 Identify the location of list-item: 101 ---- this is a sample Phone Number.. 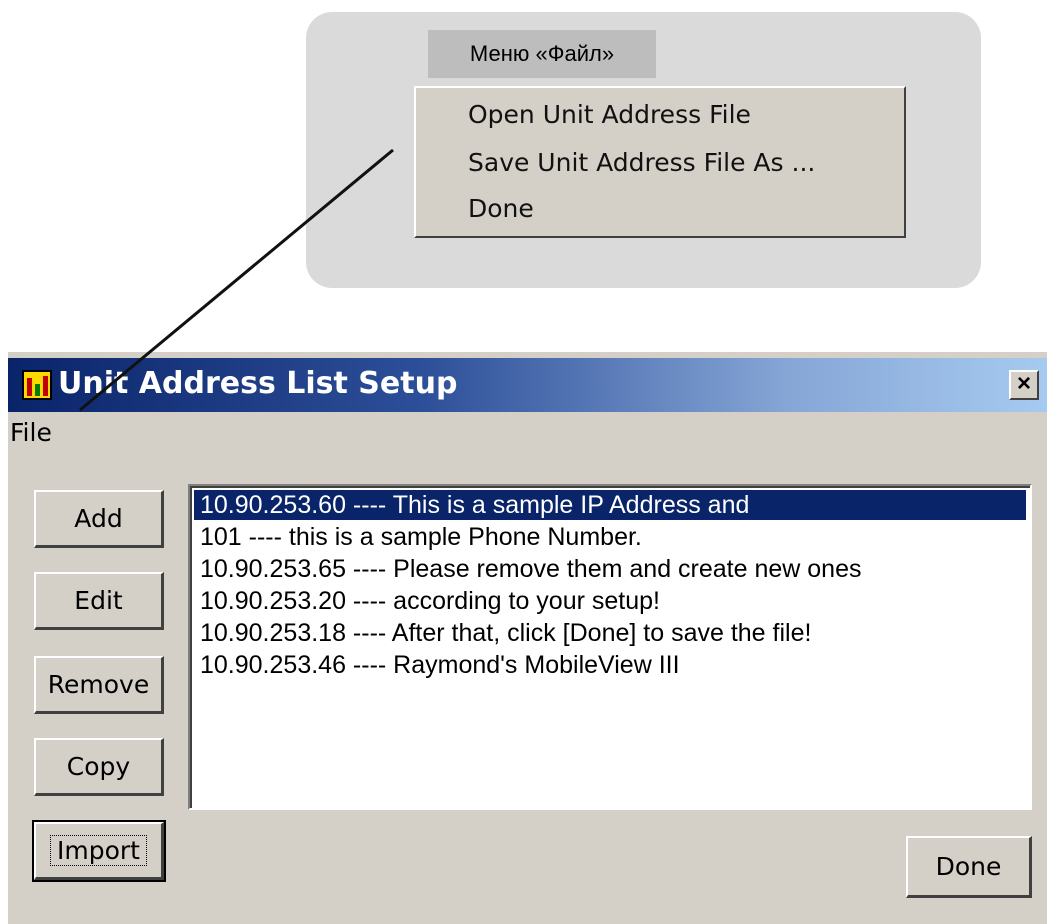
(610, 537).